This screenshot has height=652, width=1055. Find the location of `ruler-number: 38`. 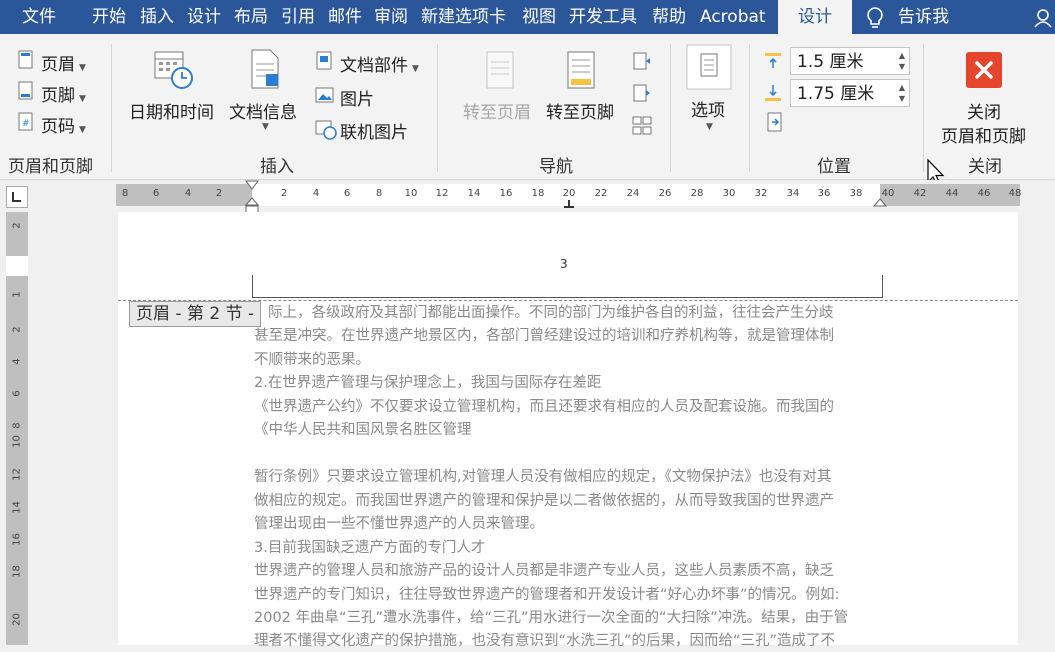

ruler-number: 38 is located at coordinates (856, 193).